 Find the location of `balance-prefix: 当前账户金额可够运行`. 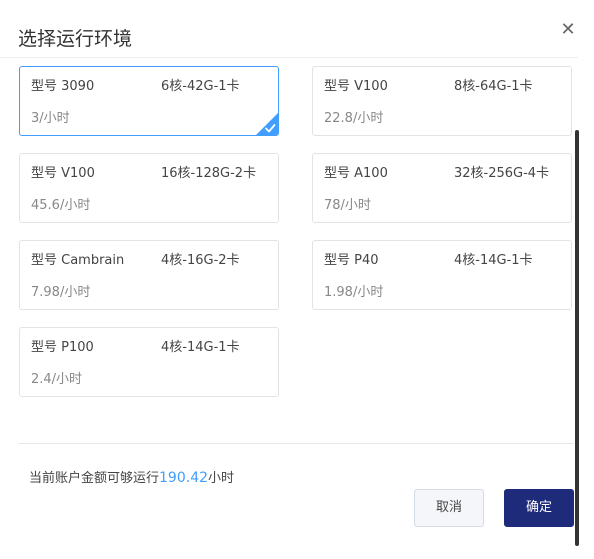

balance-prefix: 当前账户金额可够运行 is located at coordinates (94, 478).